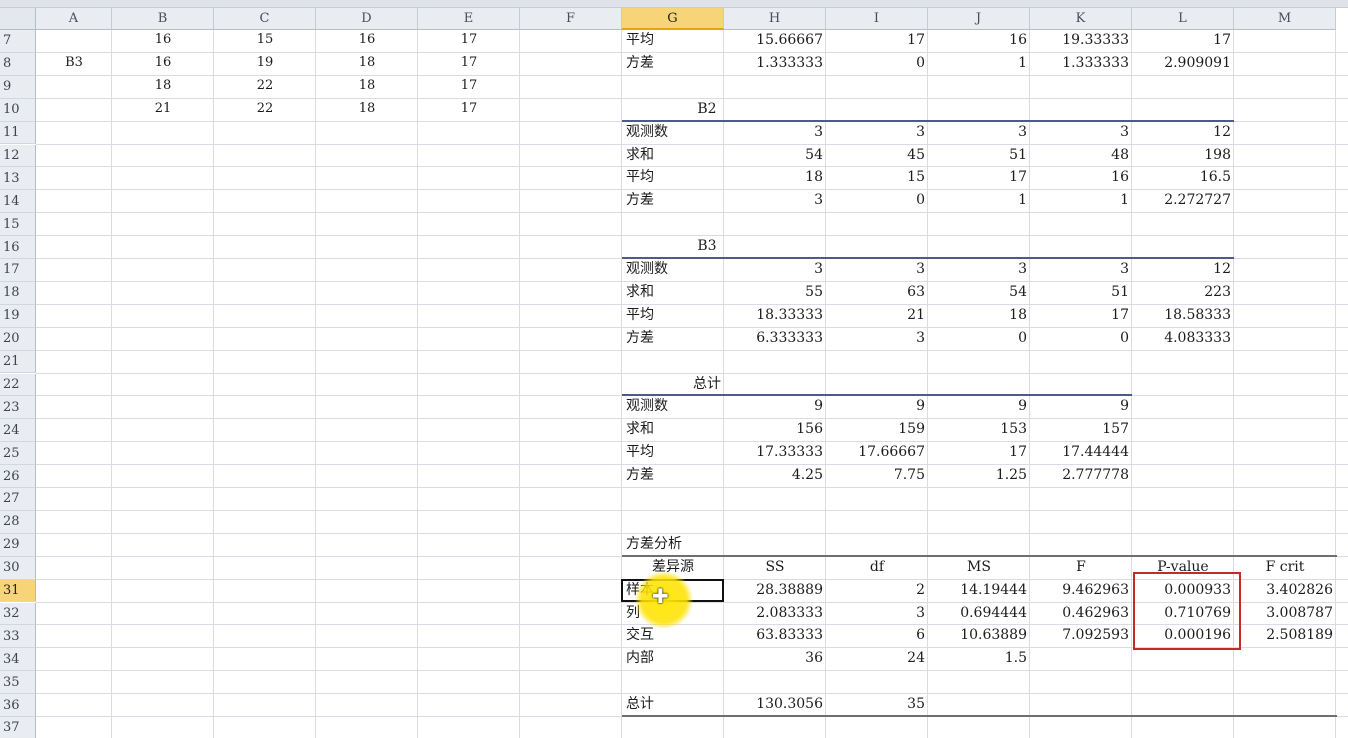  Describe the element at coordinates (1183, 19) in the screenshot. I see `column-header-l: L` at that location.